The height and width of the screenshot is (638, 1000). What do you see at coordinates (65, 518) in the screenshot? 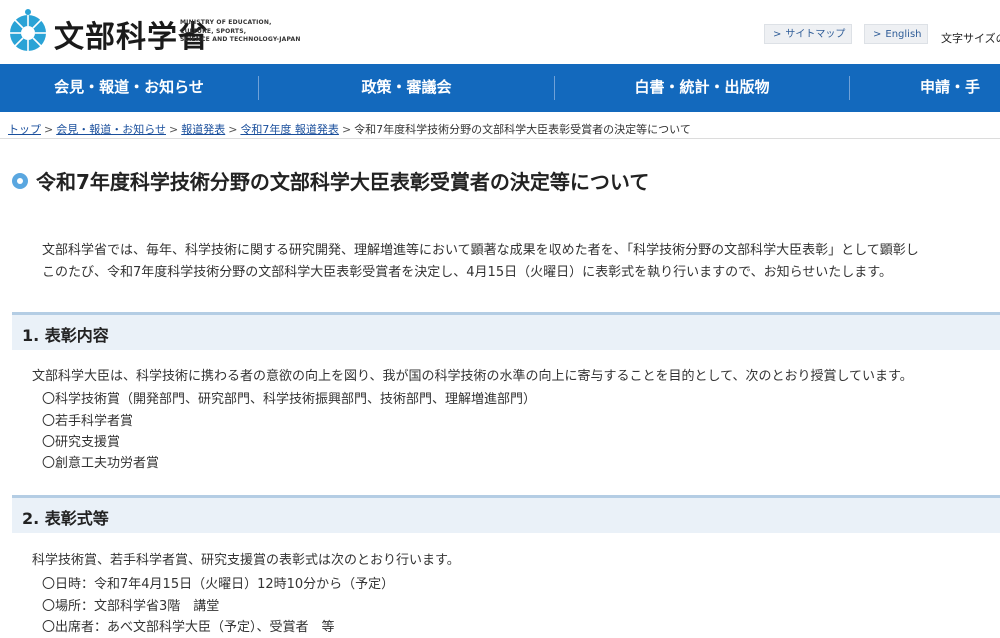
I see `section-heading-text: 2. 表彰式等` at bounding box center [65, 518].